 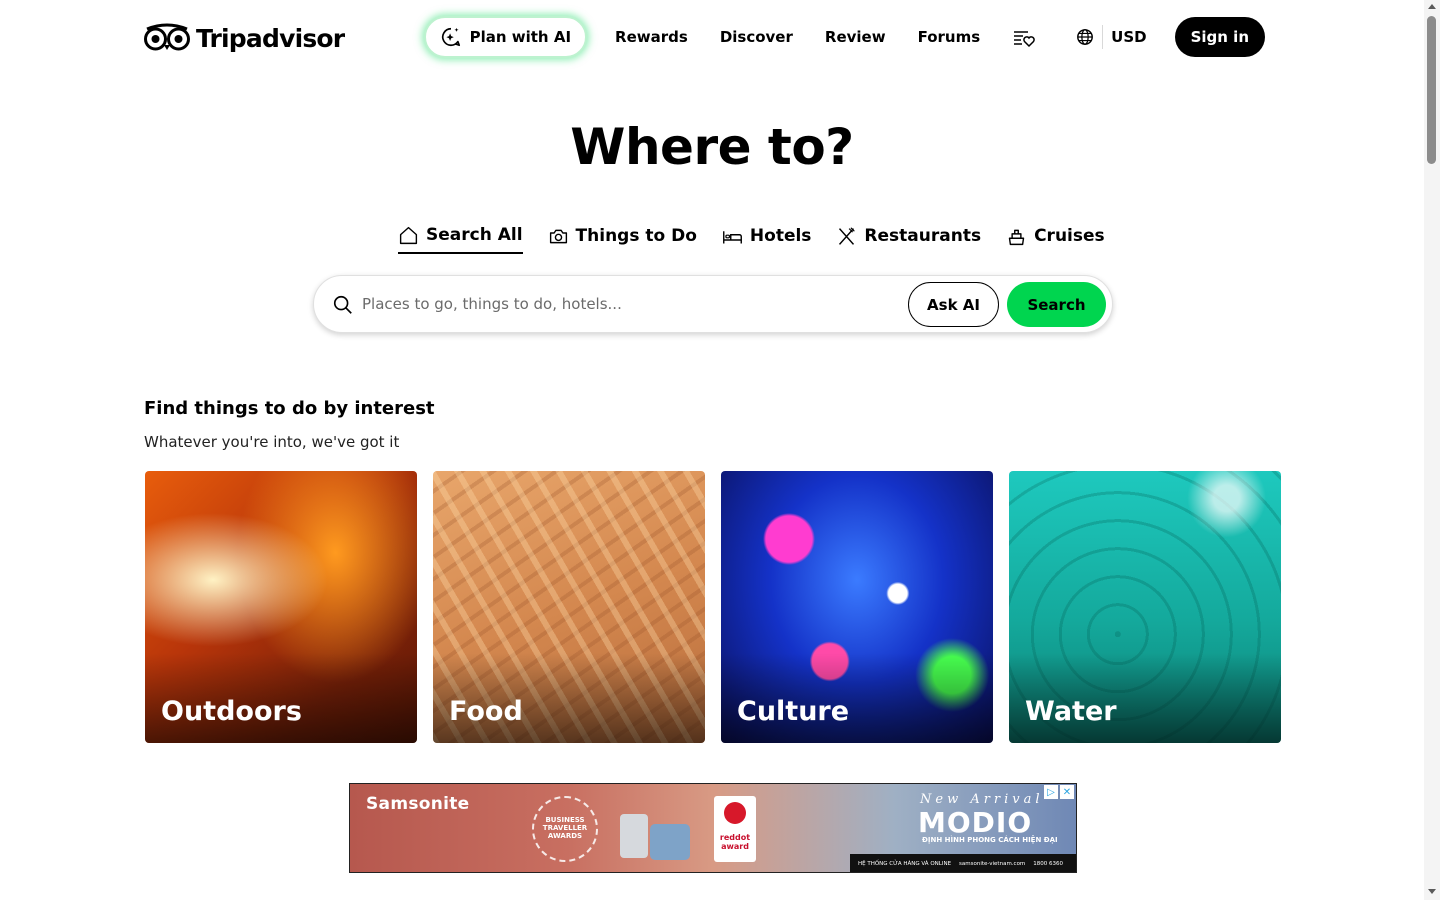 I want to click on nav-discover: Discover, so click(x=756, y=37).